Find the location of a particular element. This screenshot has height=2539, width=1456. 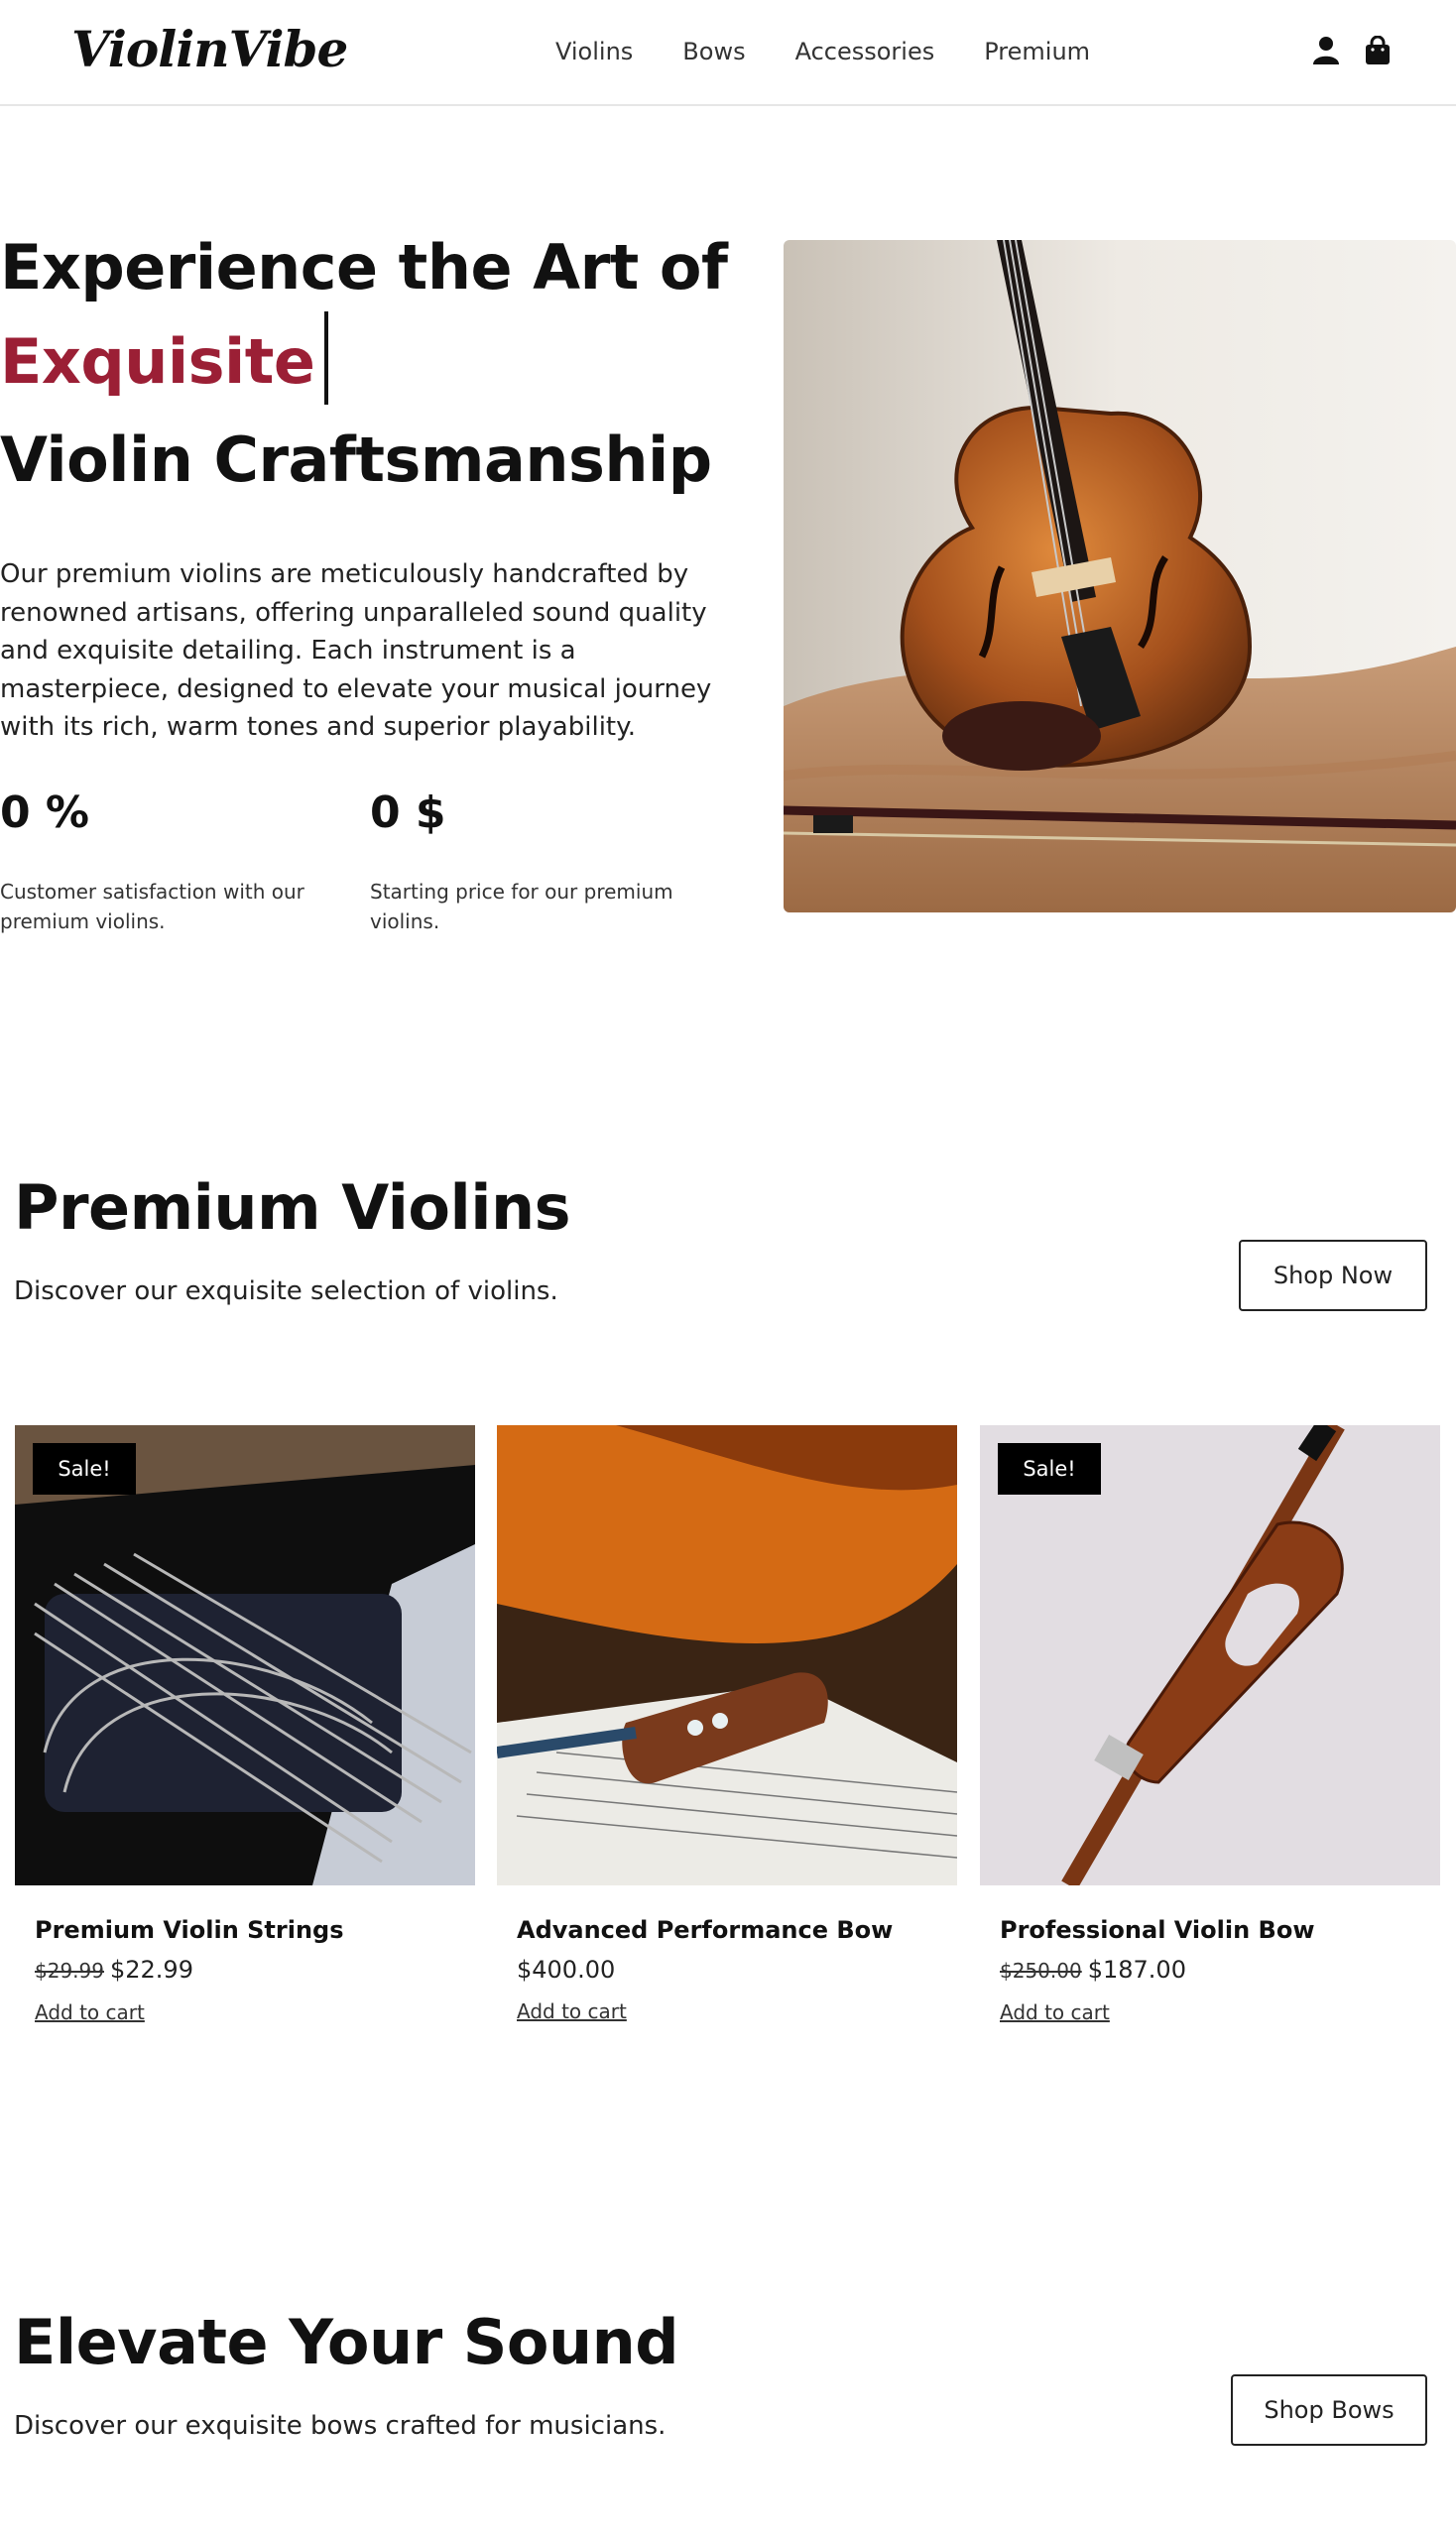

product-name: Professional Violin Bow is located at coordinates (1220, 1930).